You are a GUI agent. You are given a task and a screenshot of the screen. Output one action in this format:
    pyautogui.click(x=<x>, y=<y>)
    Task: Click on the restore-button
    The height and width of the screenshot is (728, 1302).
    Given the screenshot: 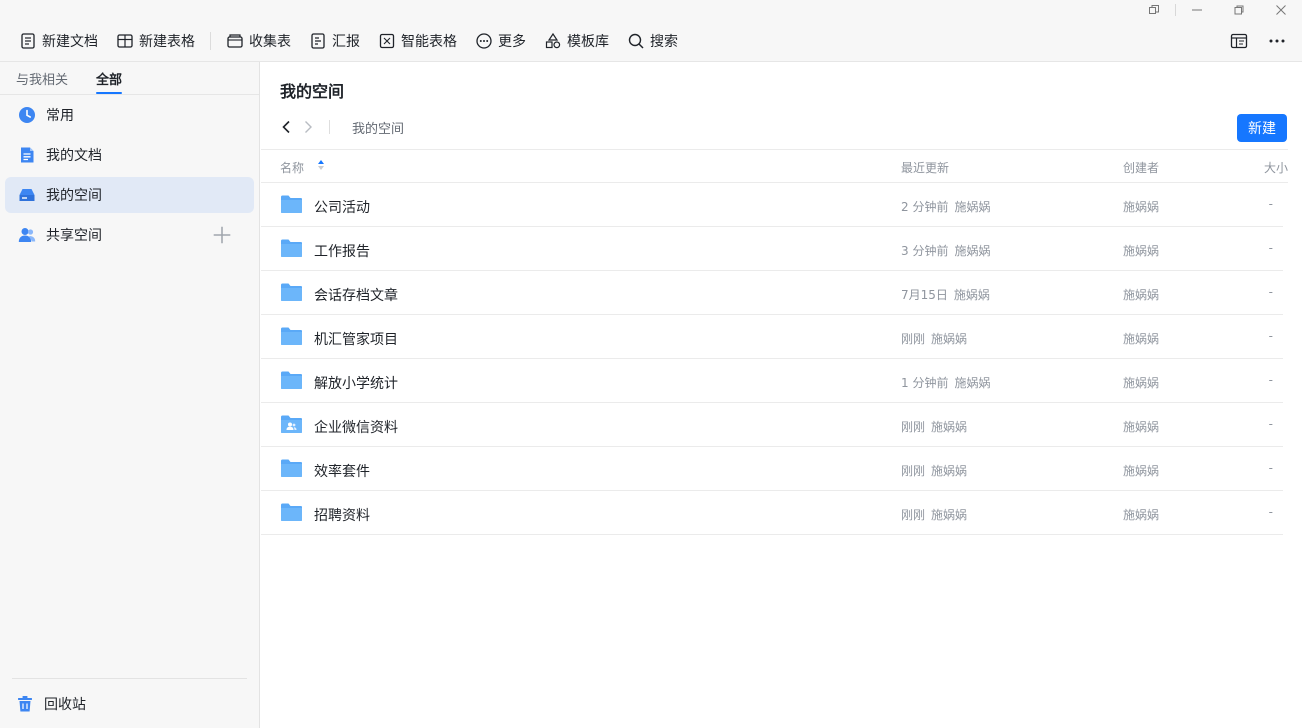 What is the action you would take?
    pyautogui.click(x=1239, y=10)
    